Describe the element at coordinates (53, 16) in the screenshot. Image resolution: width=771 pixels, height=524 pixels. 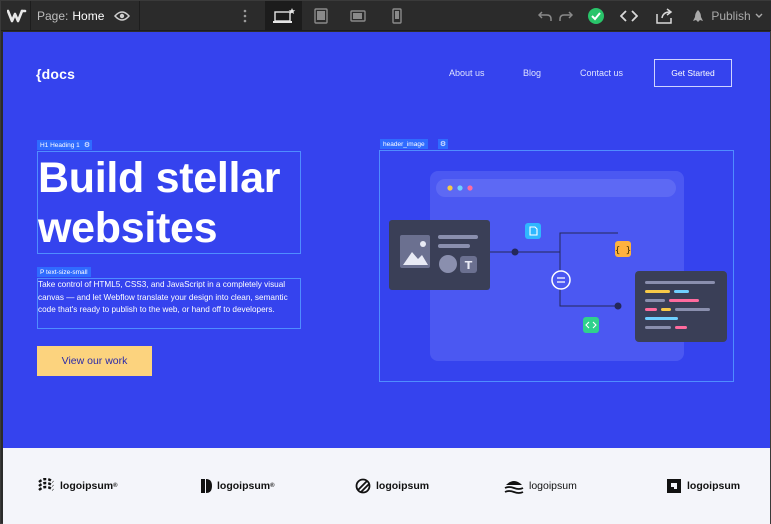
I see `page-prefix: Page:` at that location.